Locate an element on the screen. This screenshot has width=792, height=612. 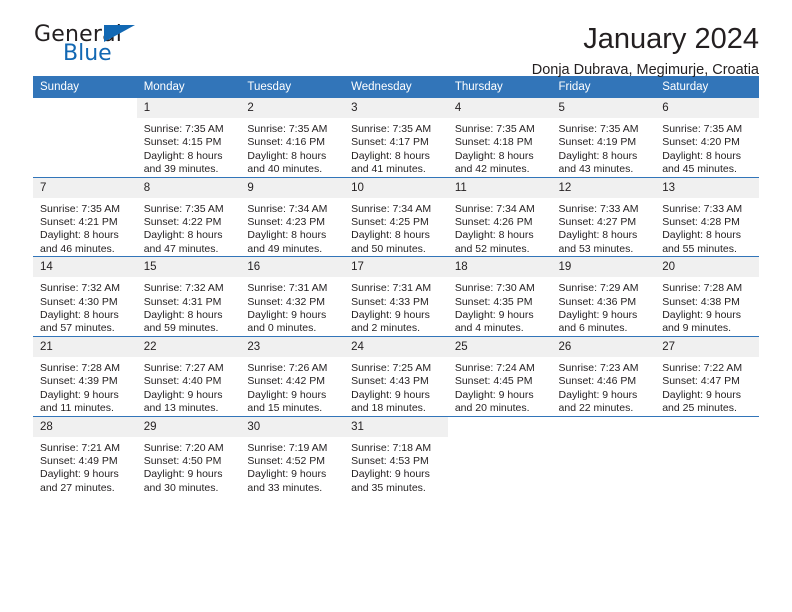
day-detail-line: Sunset: 4:17 PM is located at coordinates (390, 142).